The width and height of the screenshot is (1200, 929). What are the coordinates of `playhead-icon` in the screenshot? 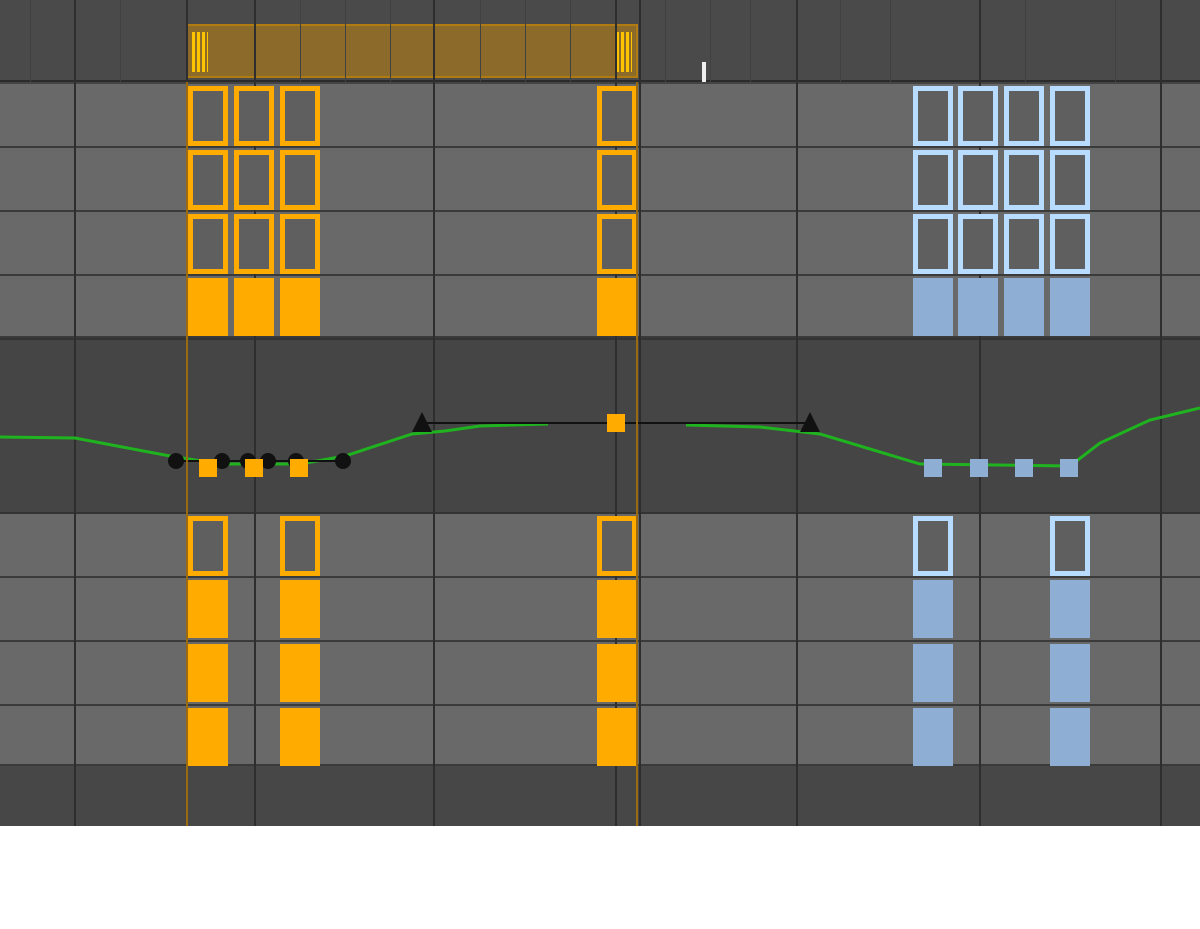 It's located at (704, 72).